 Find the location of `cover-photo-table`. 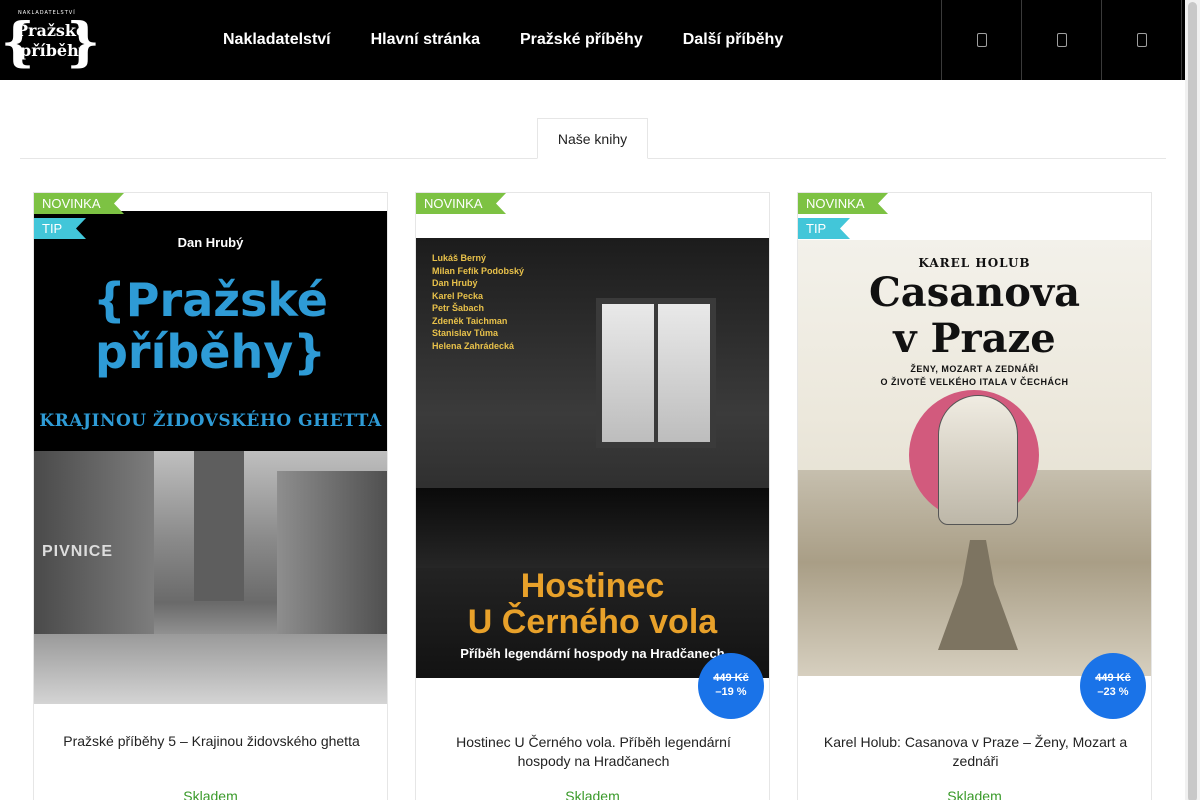

cover-photo-table is located at coordinates (592, 528).